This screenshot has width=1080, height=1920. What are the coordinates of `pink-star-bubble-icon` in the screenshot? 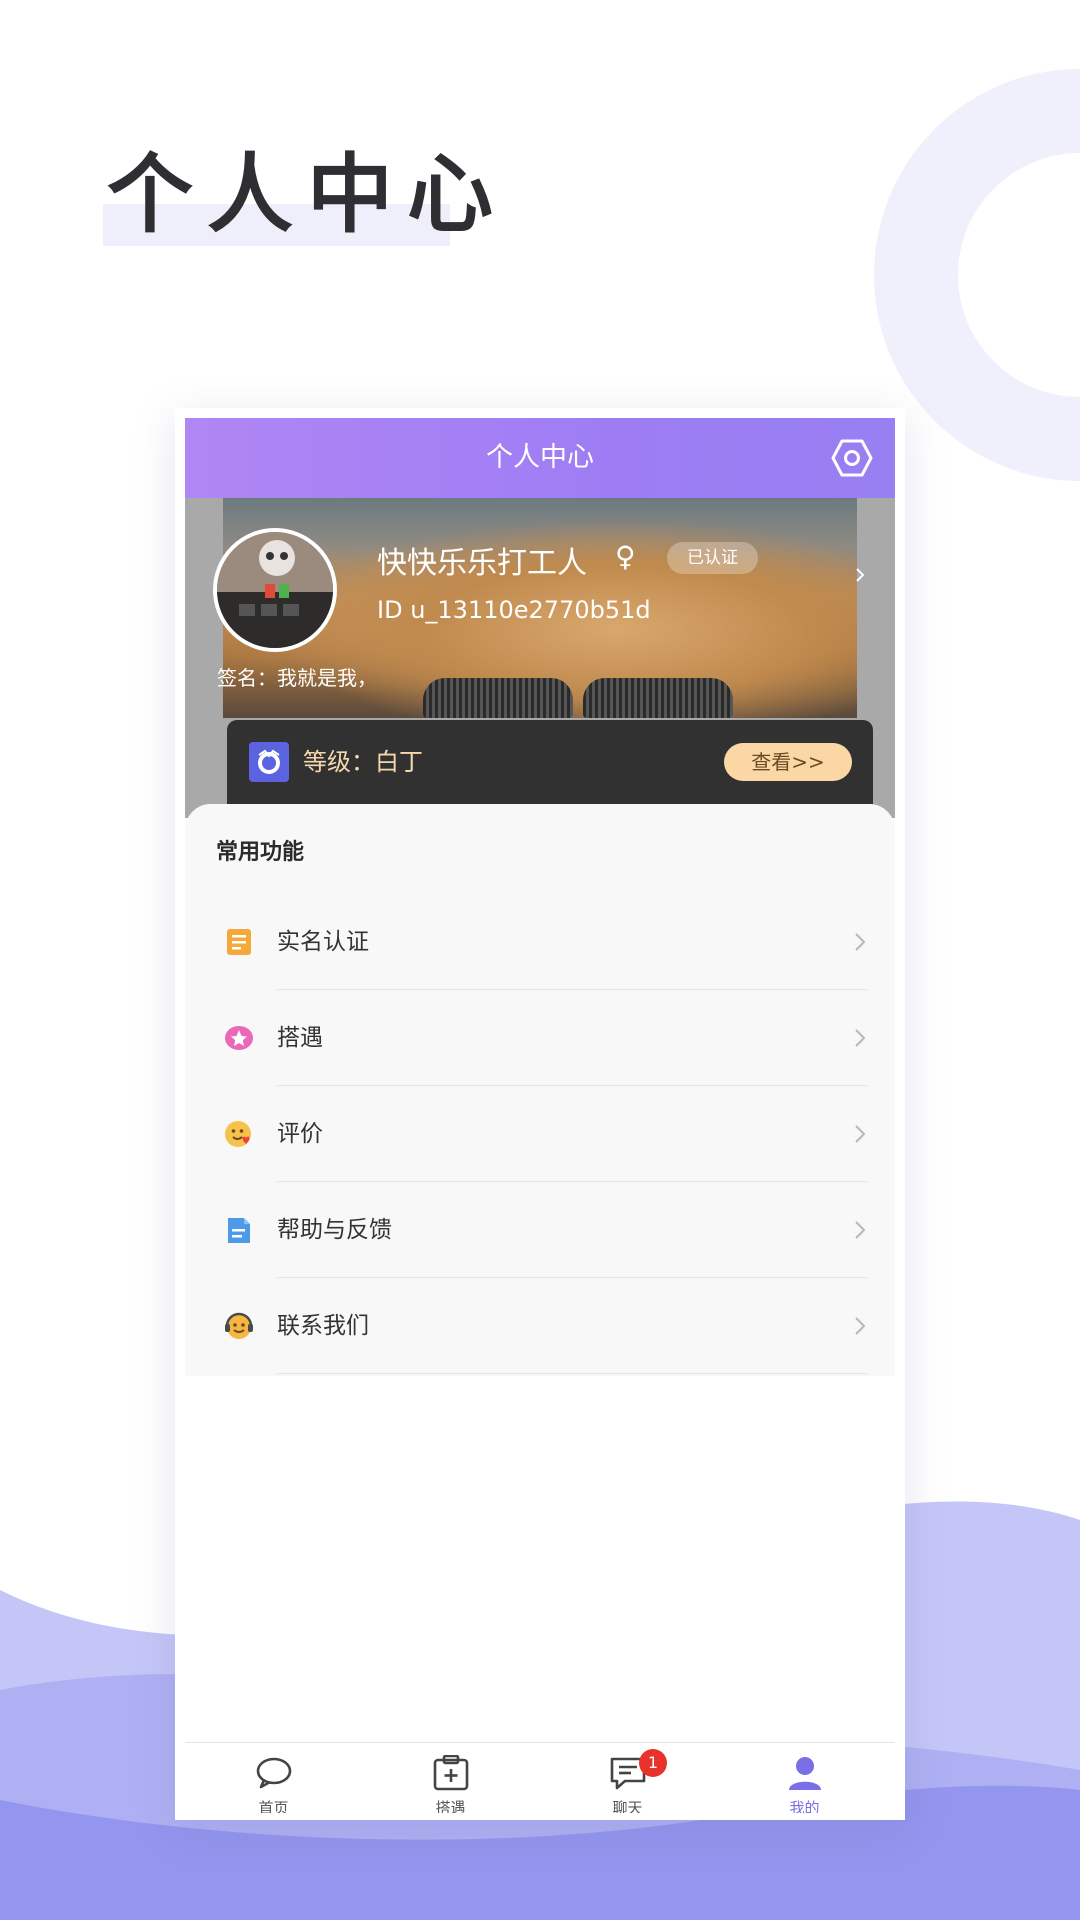 It's located at (239, 1038).